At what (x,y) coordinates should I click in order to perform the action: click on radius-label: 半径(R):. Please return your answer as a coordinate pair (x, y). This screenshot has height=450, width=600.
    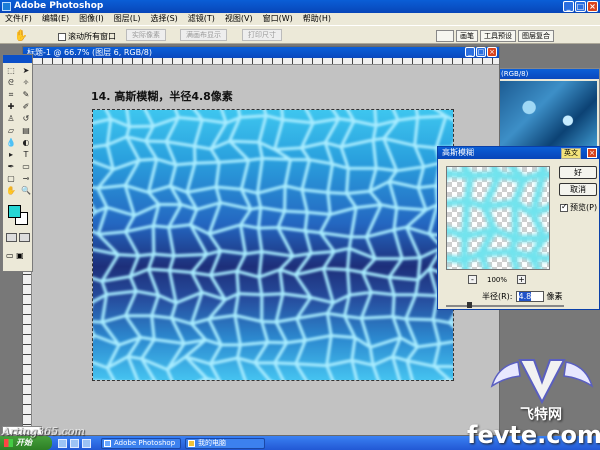
    Looking at the image, I should click on (497, 296).